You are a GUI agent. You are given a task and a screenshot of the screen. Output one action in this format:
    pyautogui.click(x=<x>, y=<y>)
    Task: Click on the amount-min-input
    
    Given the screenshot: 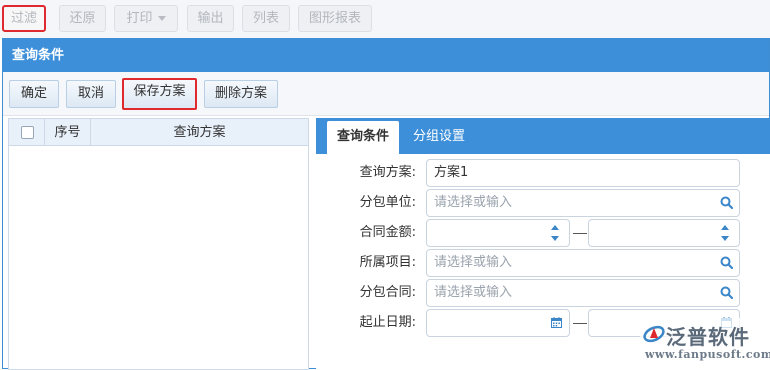 What is the action you would take?
    pyautogui.click(x=498, y=233)
    